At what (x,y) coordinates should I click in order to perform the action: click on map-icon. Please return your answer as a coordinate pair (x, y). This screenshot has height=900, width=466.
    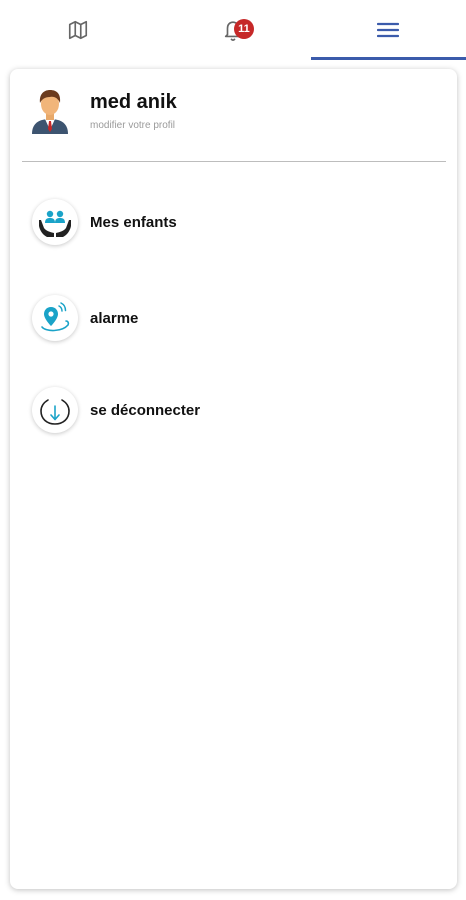
    Looking at the image, I should click on (78, 30).